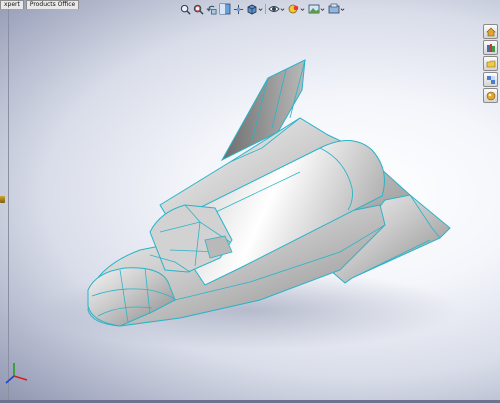  I want to click on reference-triad, so click(16, 373).